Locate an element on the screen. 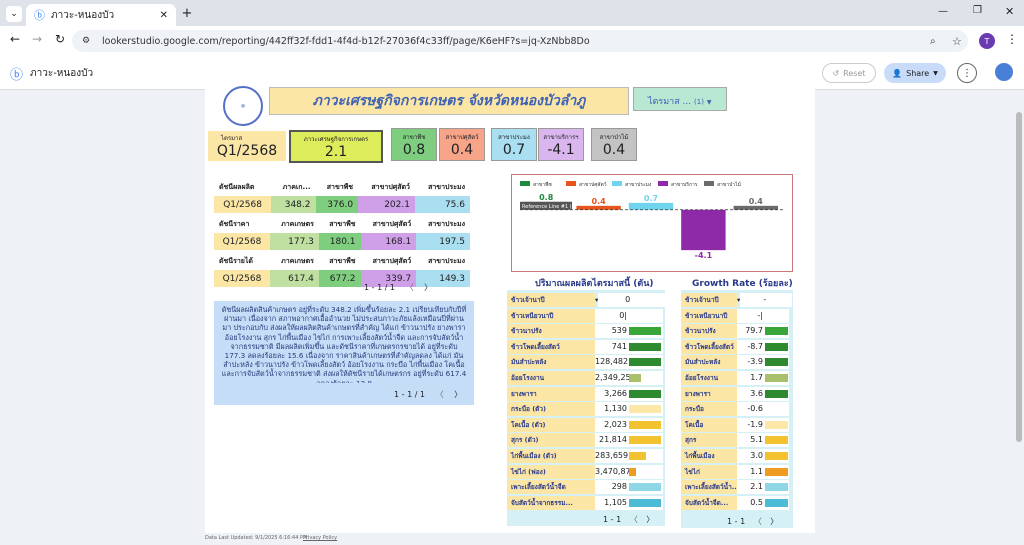 The width and height of the screenshot is (1024, 545). table-row: โคเนื้อ -1.9 is located at coordinates (735, 424).